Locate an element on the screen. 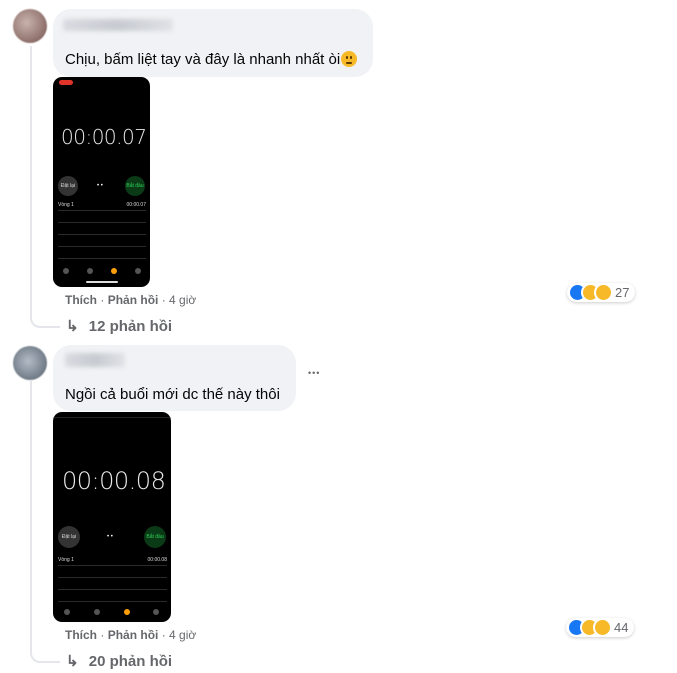 This screenshot has width=677, height=673. status-bar is located at coordinates (112, 417).